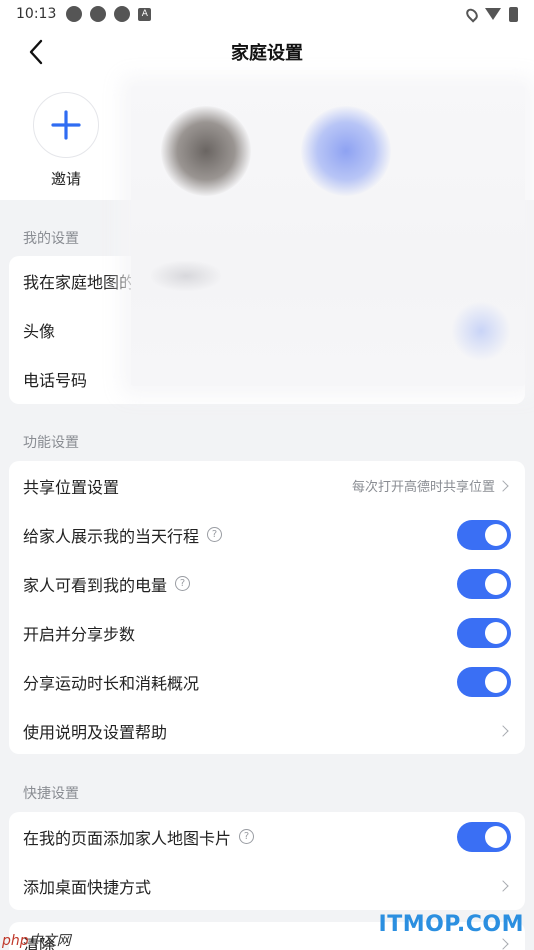 Image resolution: width=534 pixels, height=950 pixels. Describe the element at coordinates (39, 331) in the screenshot. I see `avatar-label: 头像` at that location.